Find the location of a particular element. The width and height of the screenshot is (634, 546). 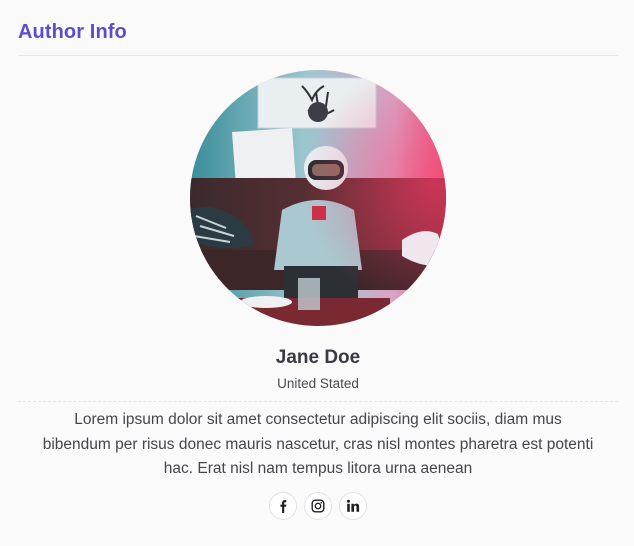

author-location: United Stated is located at coordinates (318, 383).